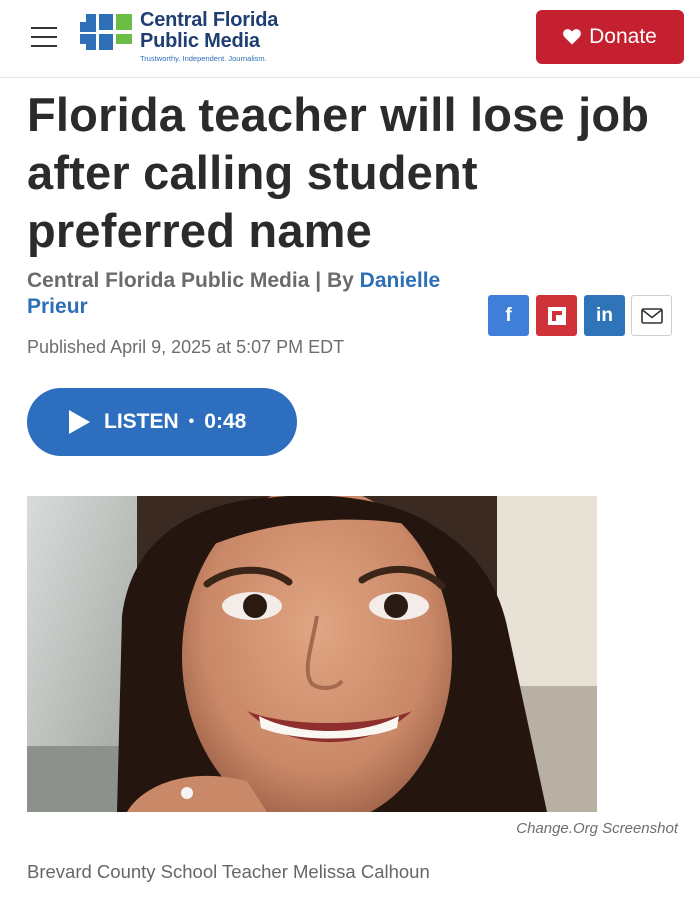 This screenshot has width=700, height=901. What do you see at coordinates (597, 828) in the screenshot?
I see `image-credit: Change.Org Screenshot` at bounding box center [597, 828].